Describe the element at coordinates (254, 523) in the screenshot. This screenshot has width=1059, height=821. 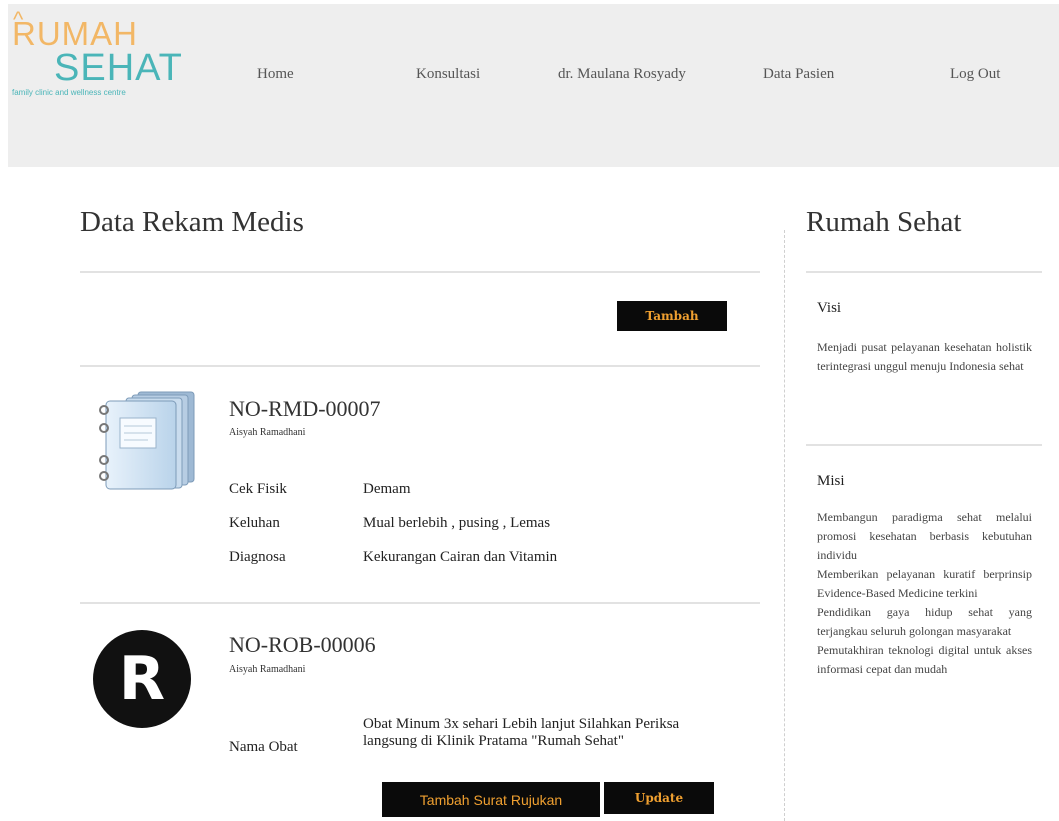
I see `field-label-keluhan: Keluhan` at that location.